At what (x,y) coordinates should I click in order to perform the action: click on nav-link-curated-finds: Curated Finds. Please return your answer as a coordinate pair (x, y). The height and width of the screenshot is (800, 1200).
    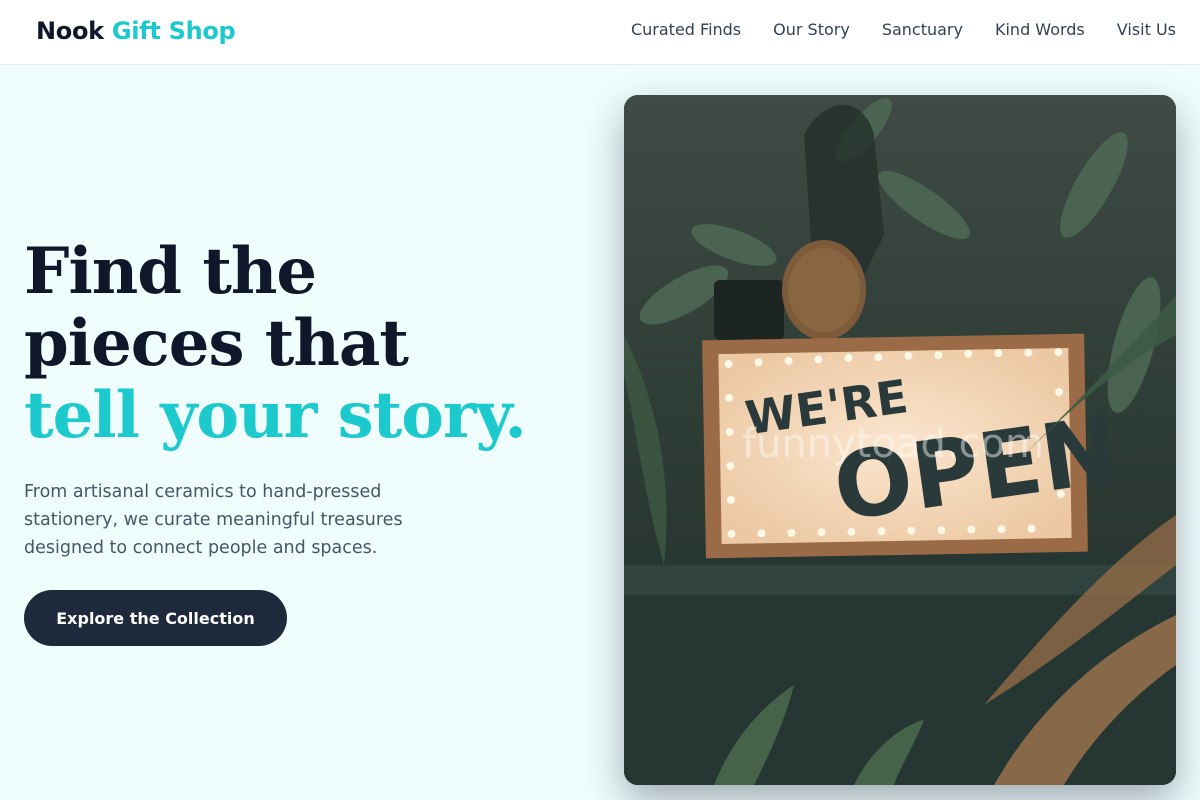
    Looking at the image, I should click on (686, 30).